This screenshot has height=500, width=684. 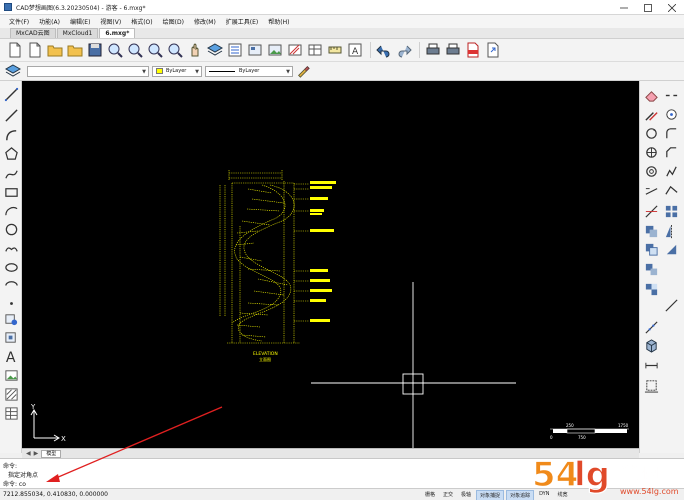 What do you see at coordinates (134, 444) in the screenshot?
I see `annotation-arrow-overlay` at bounding box center [134, 444].